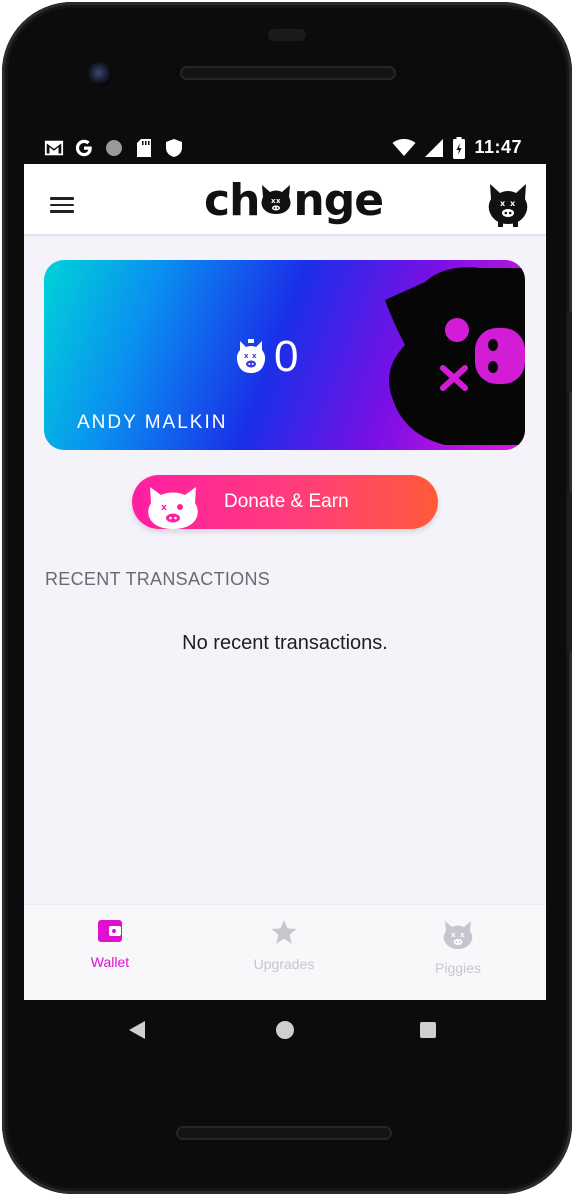 The image size is (576, 1198). I want to click on donate-earn-button: x Donate & Earn, so click(285, 502).